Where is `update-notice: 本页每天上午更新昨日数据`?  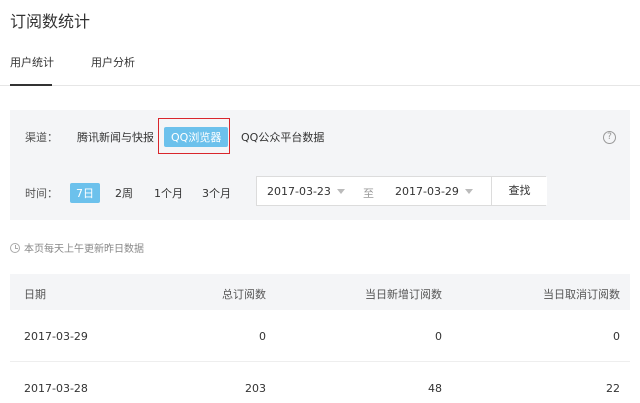
update-notice: 本页每天上午更新昨日数据 is located at coordinates (77, 247).